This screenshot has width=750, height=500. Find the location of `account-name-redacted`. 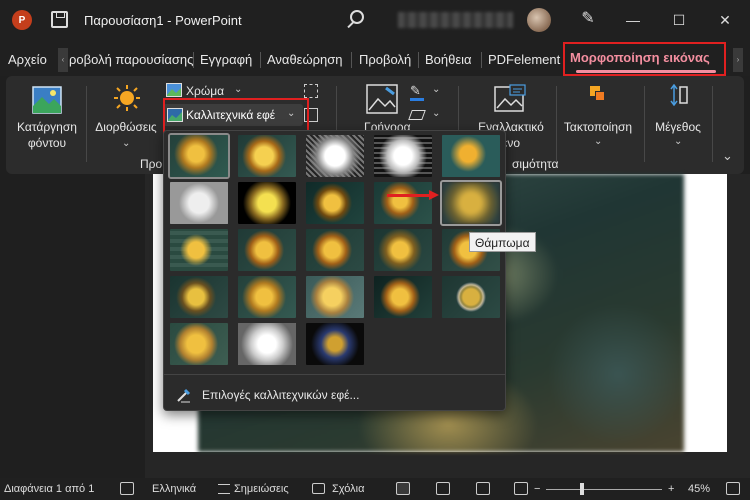

account-name-redacted is located at coordinates (455, 20).